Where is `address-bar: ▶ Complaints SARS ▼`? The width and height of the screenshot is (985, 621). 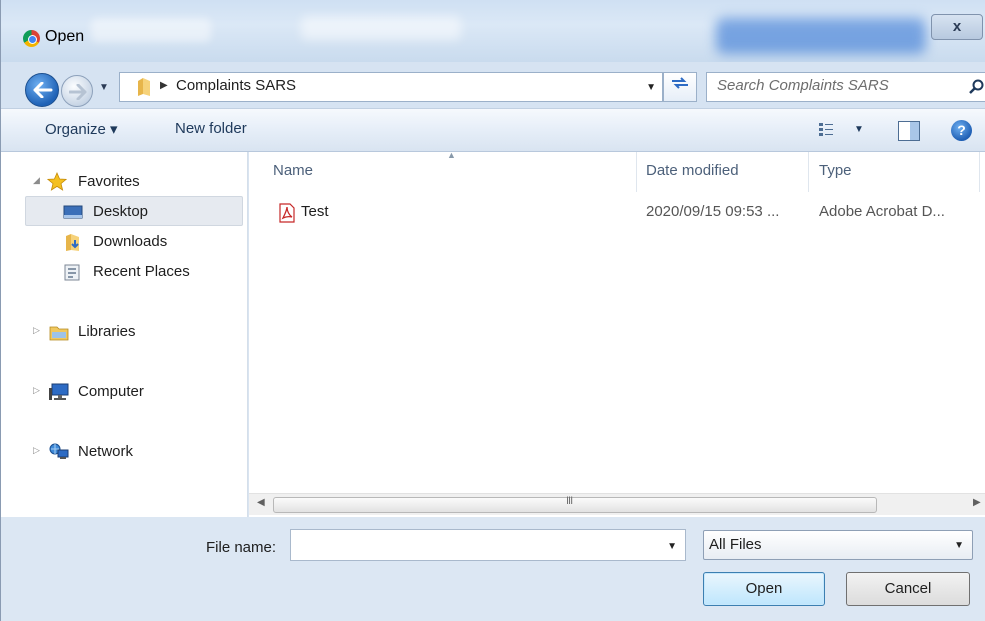
address-bar: ▶ Complaints SARS ▼ is located at coordinates (391, 87).